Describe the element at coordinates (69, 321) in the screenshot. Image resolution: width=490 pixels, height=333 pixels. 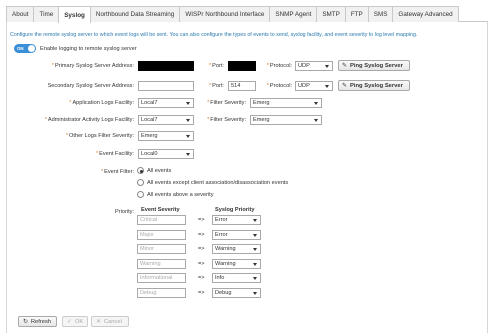
I see `check-icon: ✓` at that location.